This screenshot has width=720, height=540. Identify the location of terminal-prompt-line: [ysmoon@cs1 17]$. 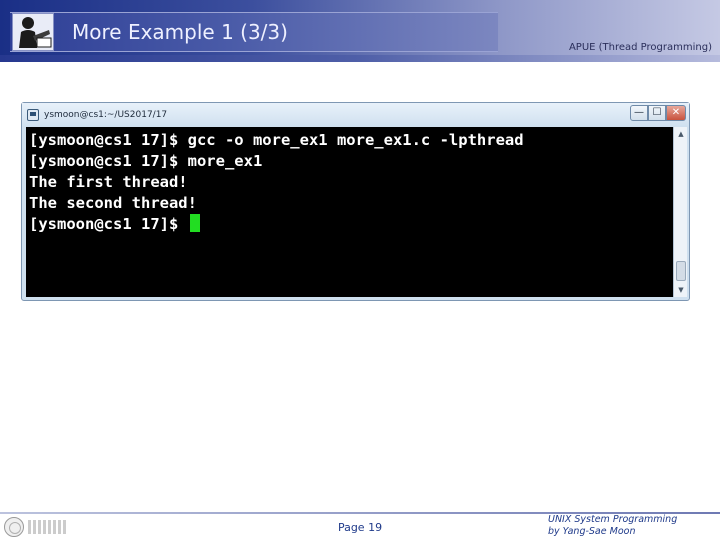
(114, 224).